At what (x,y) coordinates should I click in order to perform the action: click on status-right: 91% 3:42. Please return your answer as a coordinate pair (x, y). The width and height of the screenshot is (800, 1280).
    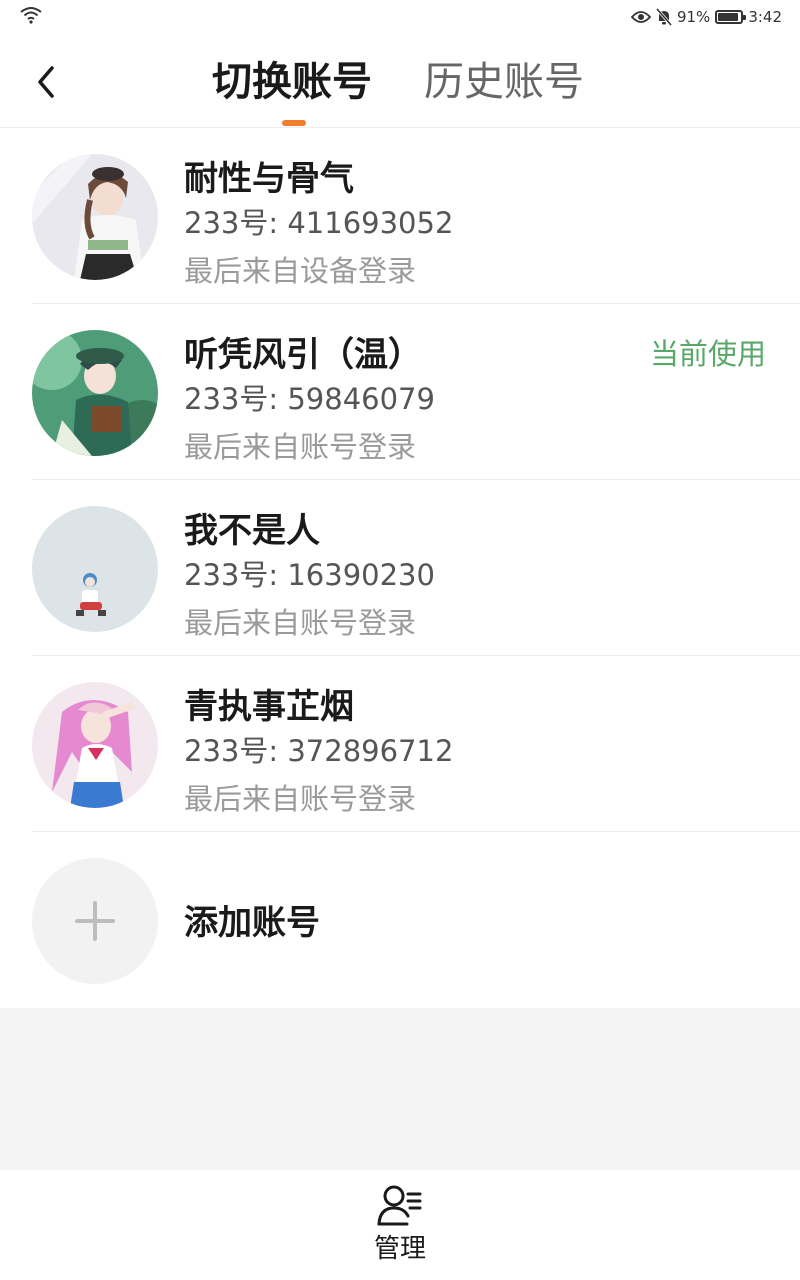
    Looking at the image, I should click on (706, 17).